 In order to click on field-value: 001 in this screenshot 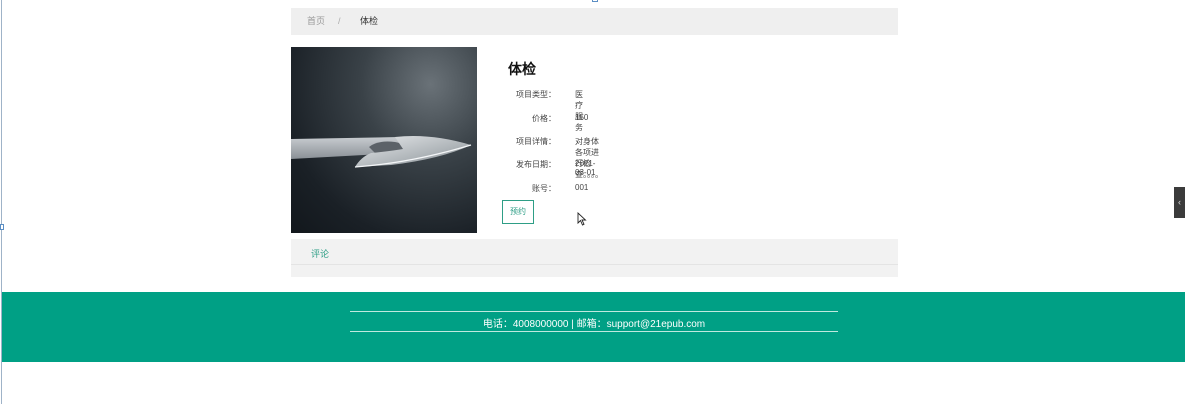, I will do `click(582, 187)`.